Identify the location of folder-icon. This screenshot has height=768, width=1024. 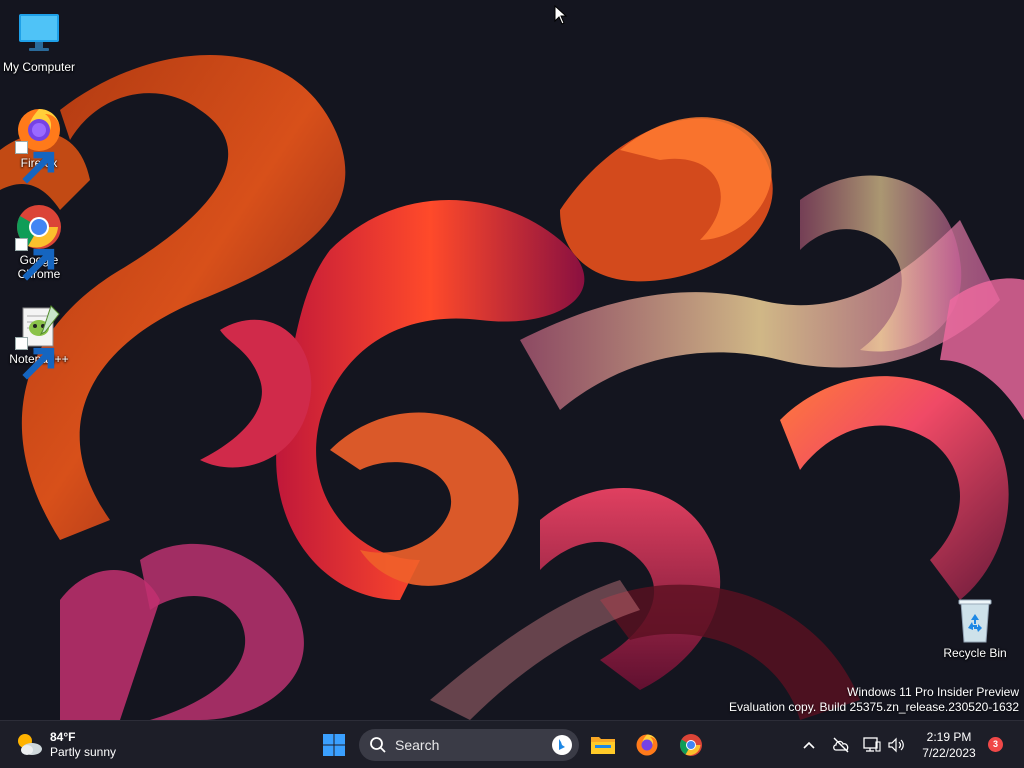
(603, 745).